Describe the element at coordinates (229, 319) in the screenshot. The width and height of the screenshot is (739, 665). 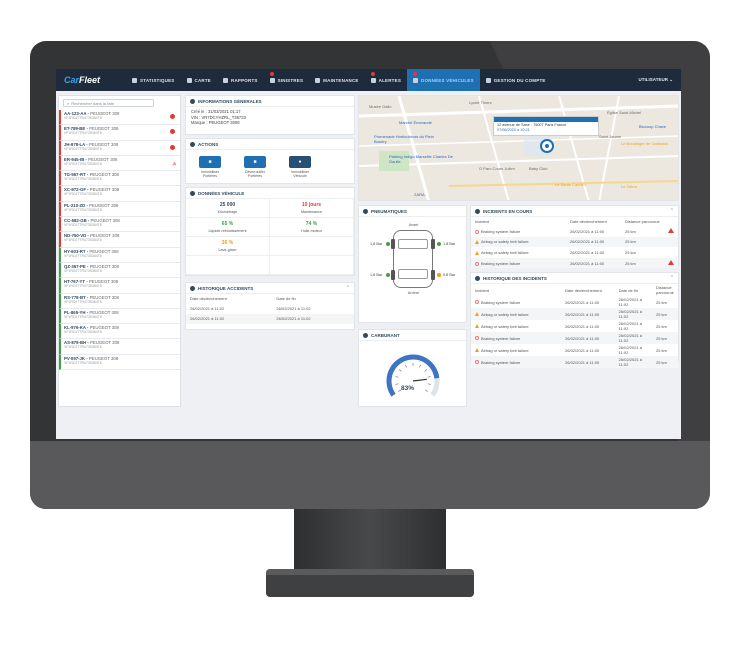
I see `start-date: 26/02/2021 à 11:02` at that location.